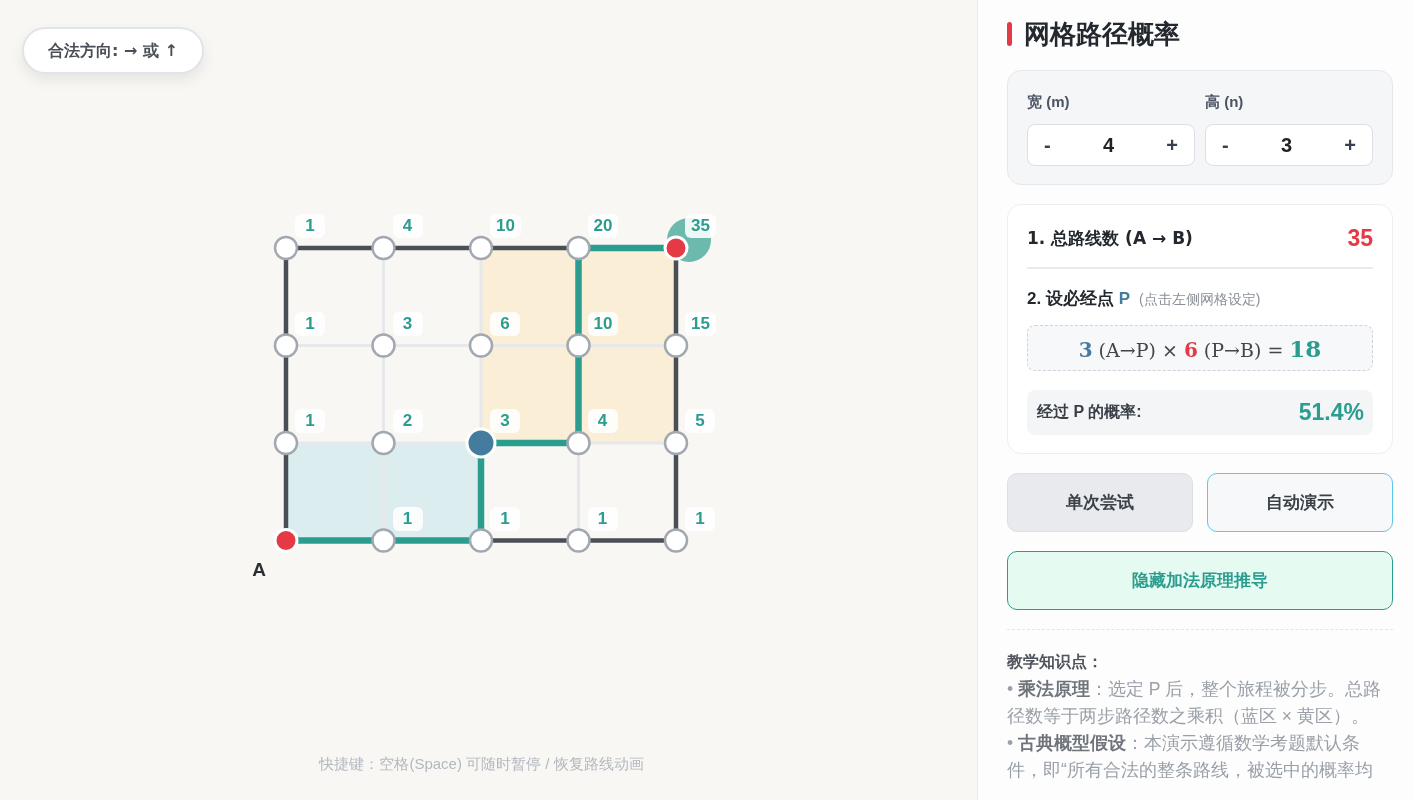  I want to click on number-stepper: - 3 +, so click(1289, 145).